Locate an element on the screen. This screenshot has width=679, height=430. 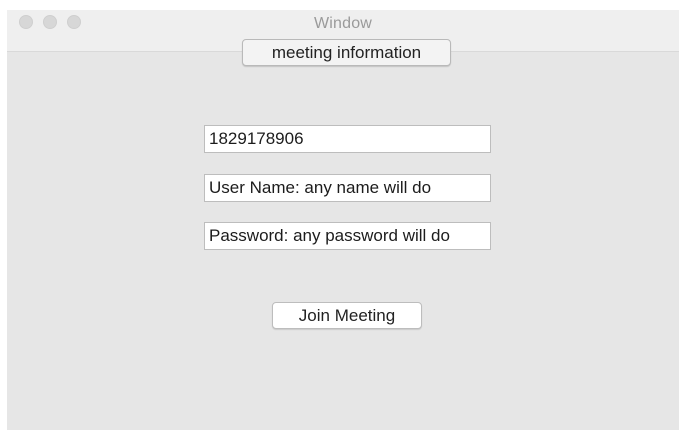
password-input is located at coordinates (347, 236).